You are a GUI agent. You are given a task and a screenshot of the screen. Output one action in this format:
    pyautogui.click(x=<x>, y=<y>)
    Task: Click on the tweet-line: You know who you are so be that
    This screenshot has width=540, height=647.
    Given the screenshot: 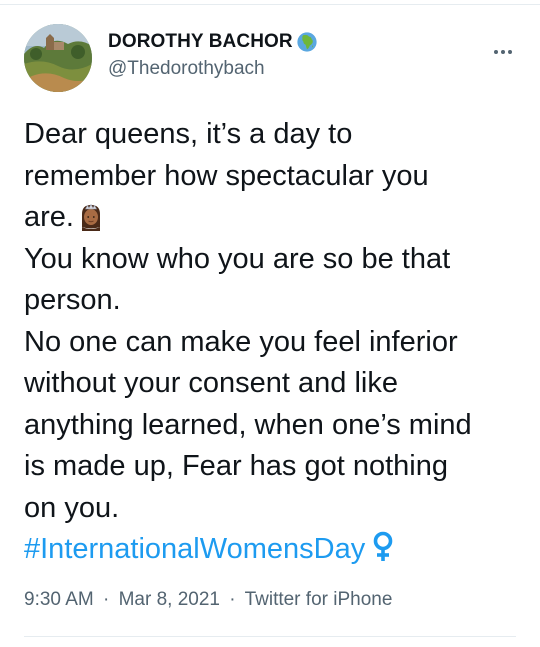 What is the action you would take?
    pyautogui.click(x=237, y=258)
    